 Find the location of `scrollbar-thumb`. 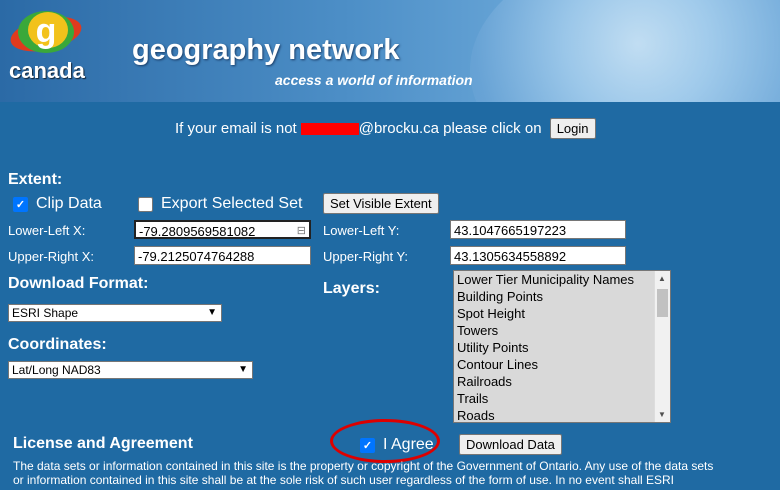

scrollbar-thumb is located at coordinates (662, 303).